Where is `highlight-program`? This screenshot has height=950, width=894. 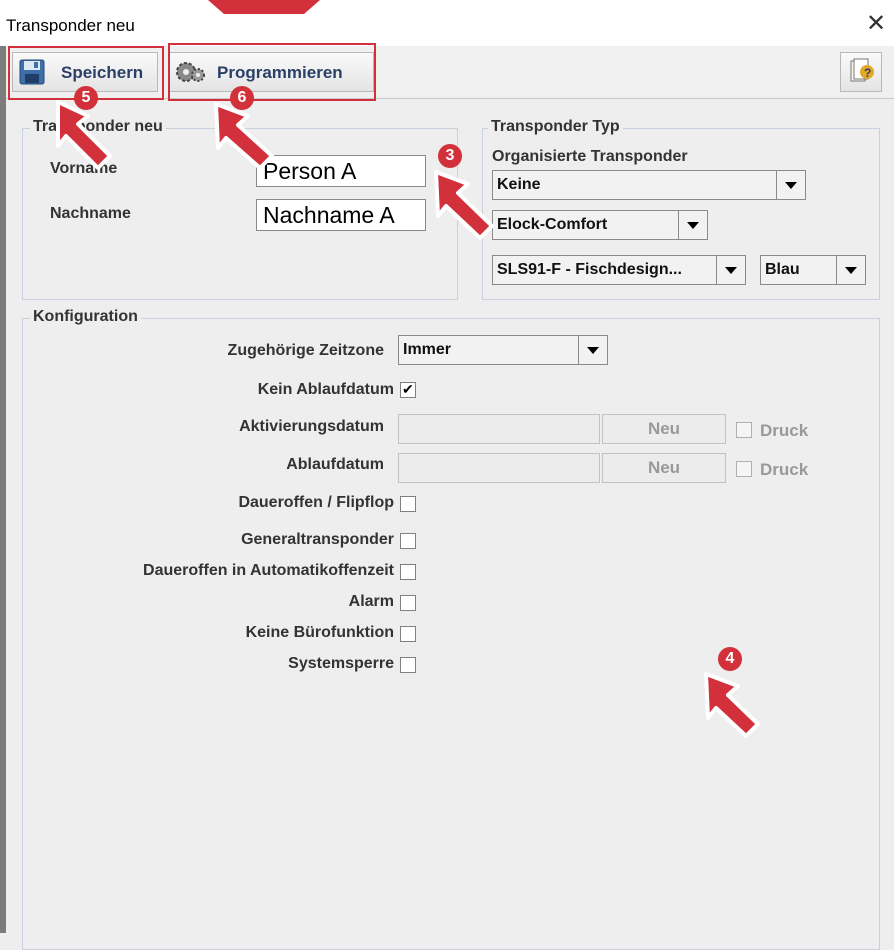 highlight-program is located at coordinates (272, 72).